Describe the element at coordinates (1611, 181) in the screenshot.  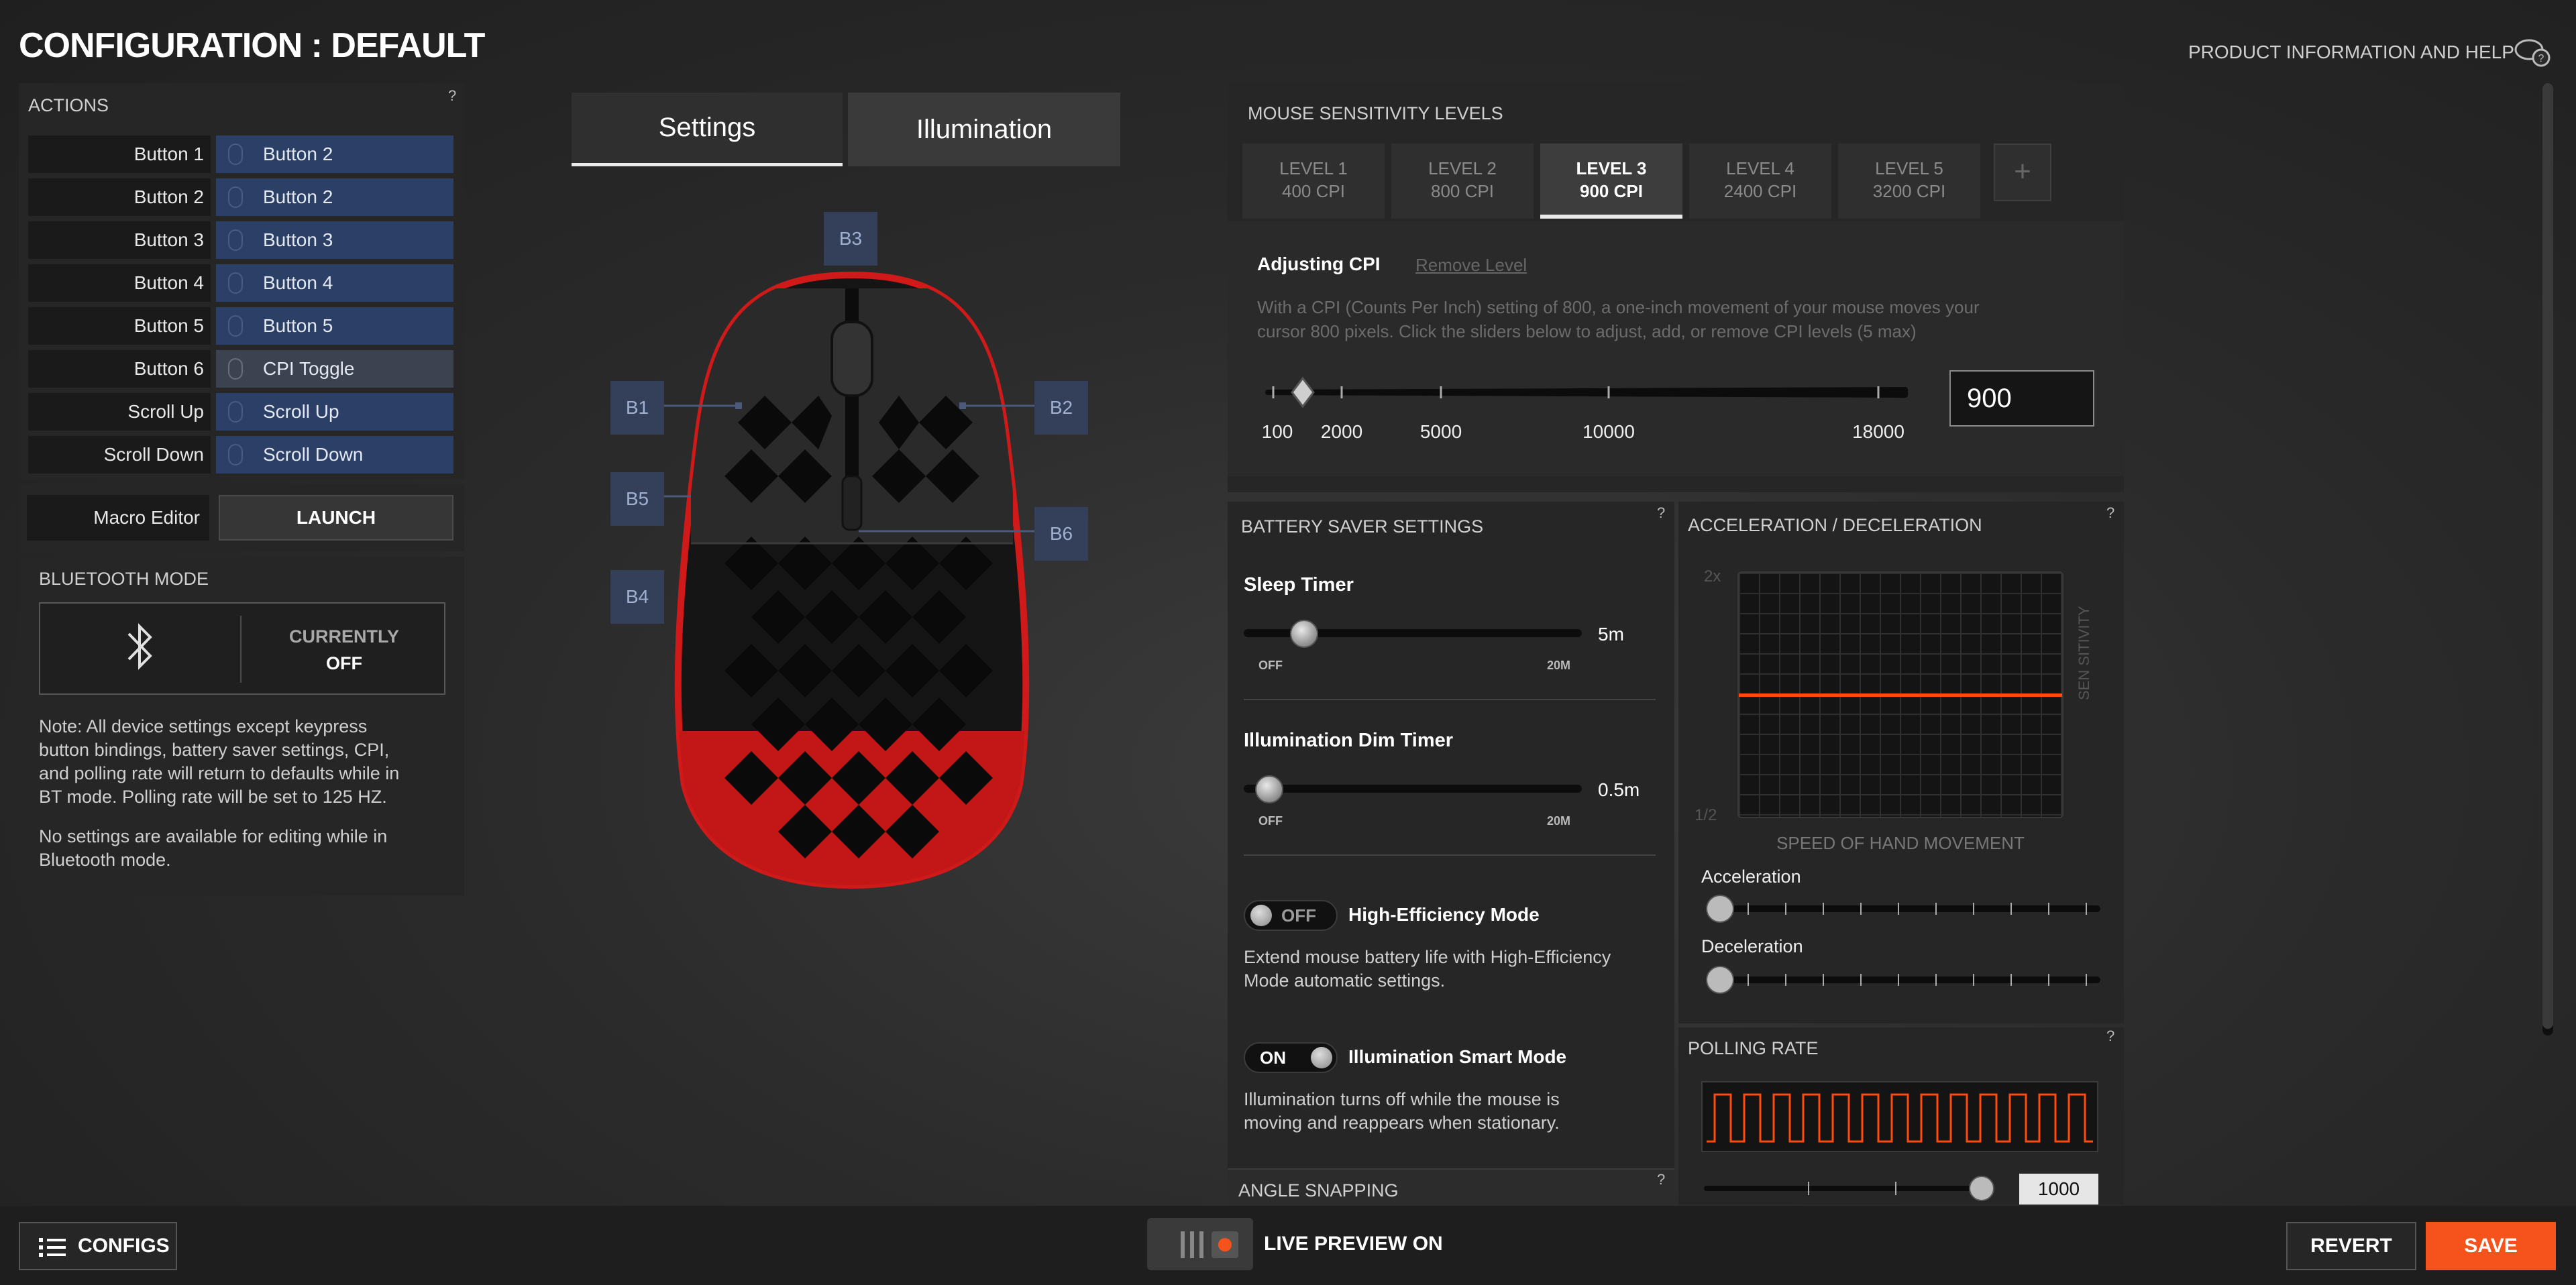
I see `cpi-level-3: LEVEL 3 900 CPI` at that location.